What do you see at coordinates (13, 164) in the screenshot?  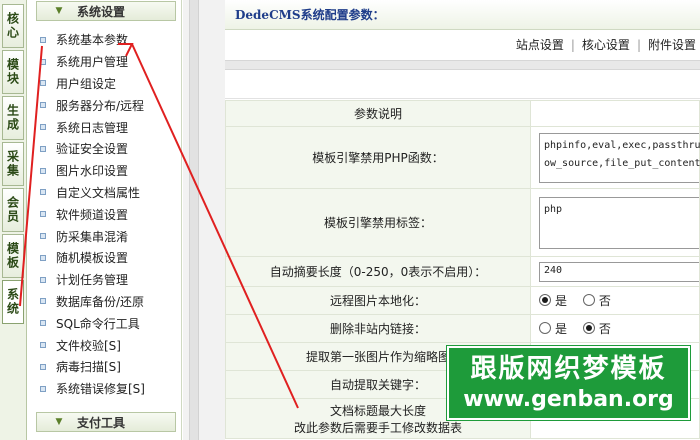 I see `vtab-collect: 采集` at bounding box center [13, 164].